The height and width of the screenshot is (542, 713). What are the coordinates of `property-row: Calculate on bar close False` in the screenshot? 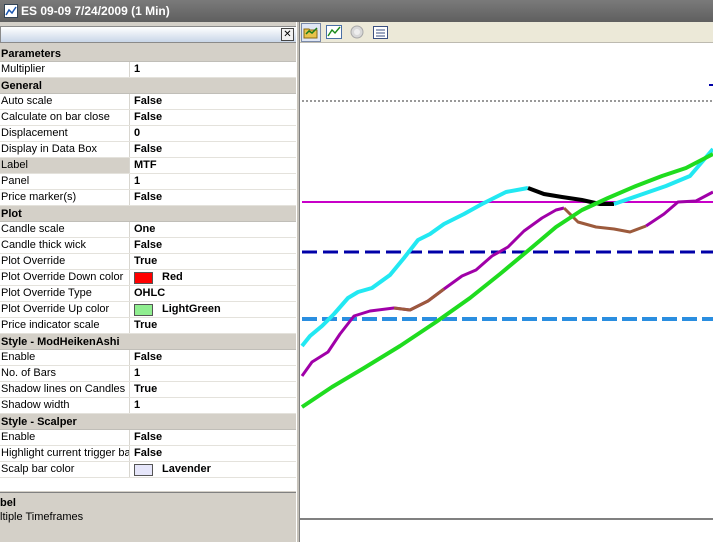 It's located at (148, 118).